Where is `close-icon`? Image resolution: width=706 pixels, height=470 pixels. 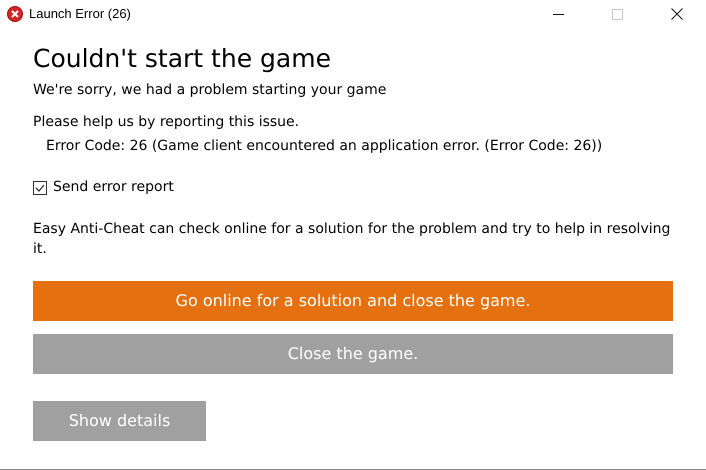
close-icon is located at coordinates (676, 14).